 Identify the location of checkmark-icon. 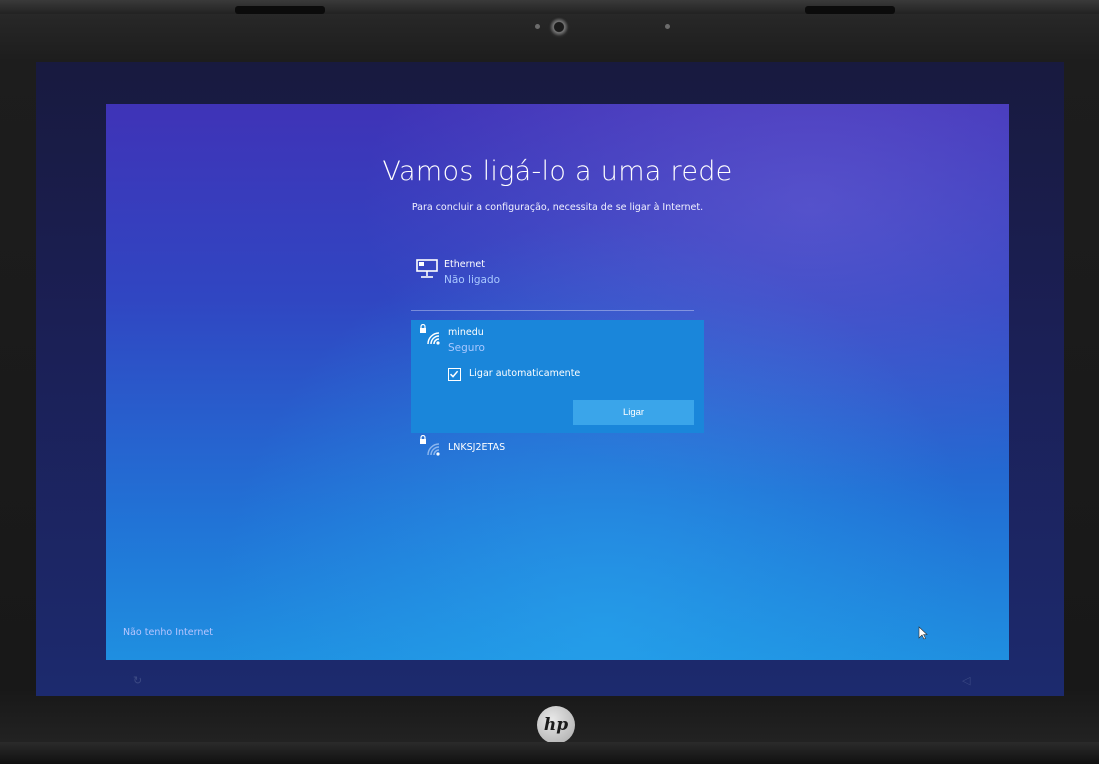
(454, 374).